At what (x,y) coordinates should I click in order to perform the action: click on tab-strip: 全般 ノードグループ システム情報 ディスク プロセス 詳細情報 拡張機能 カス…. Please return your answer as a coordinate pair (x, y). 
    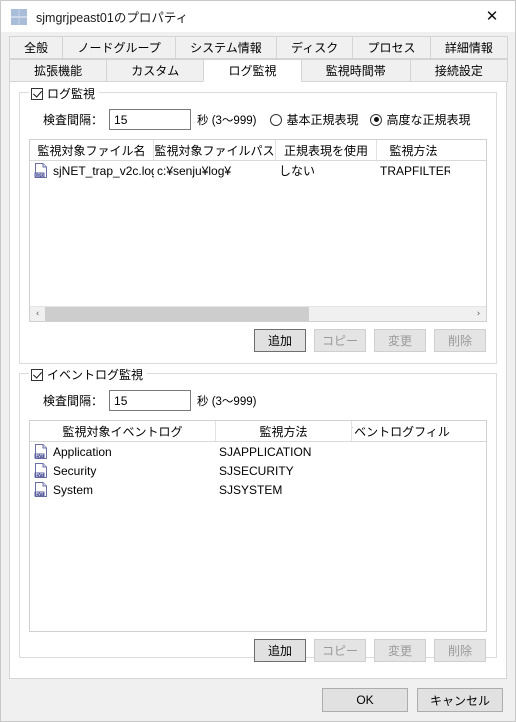
    Looking at the image, I should click on (258, 57).